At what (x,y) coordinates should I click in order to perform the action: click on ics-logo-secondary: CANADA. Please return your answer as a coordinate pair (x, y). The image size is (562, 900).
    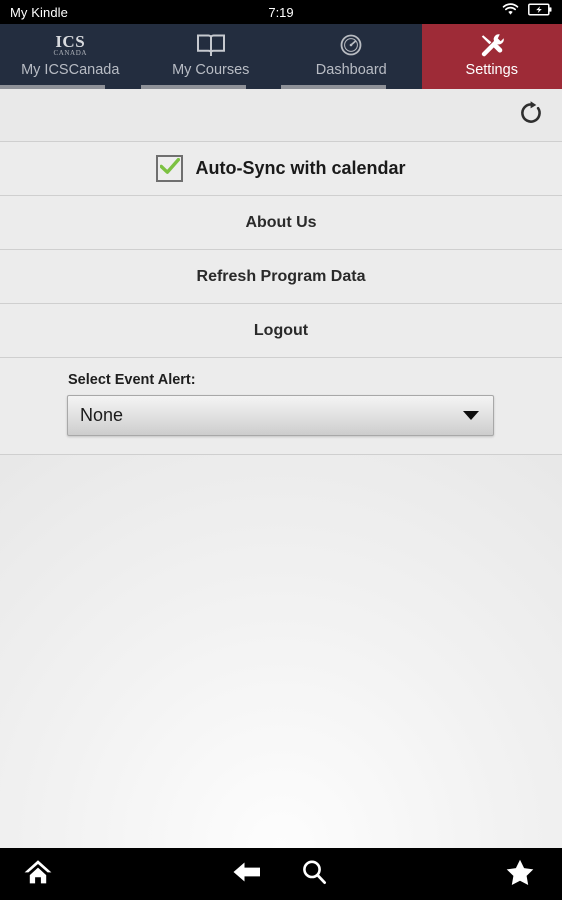
    Looking at the image, I should click on (70, 52).